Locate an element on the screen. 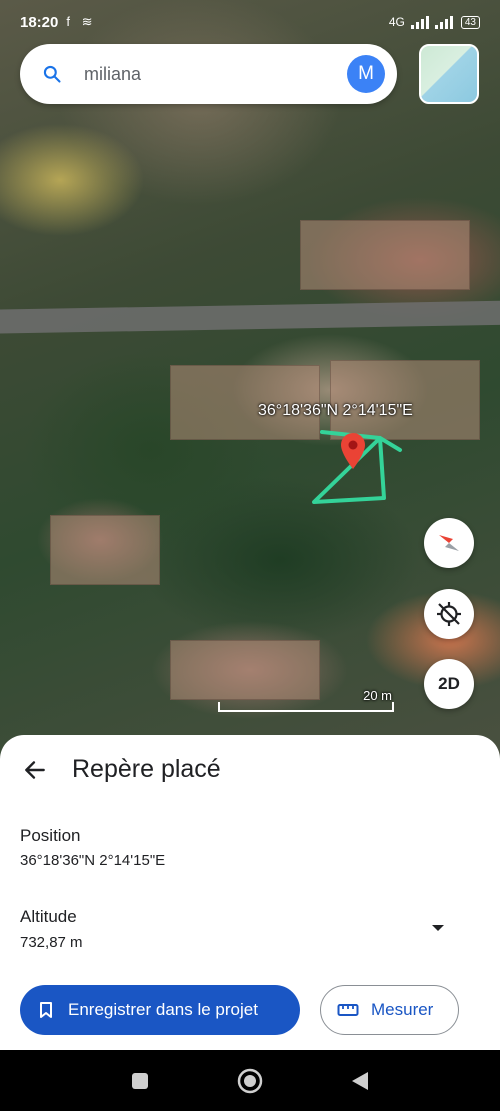 The image size is (500, 1111). map-style-thumbnail is located at coordinates (449, 74).